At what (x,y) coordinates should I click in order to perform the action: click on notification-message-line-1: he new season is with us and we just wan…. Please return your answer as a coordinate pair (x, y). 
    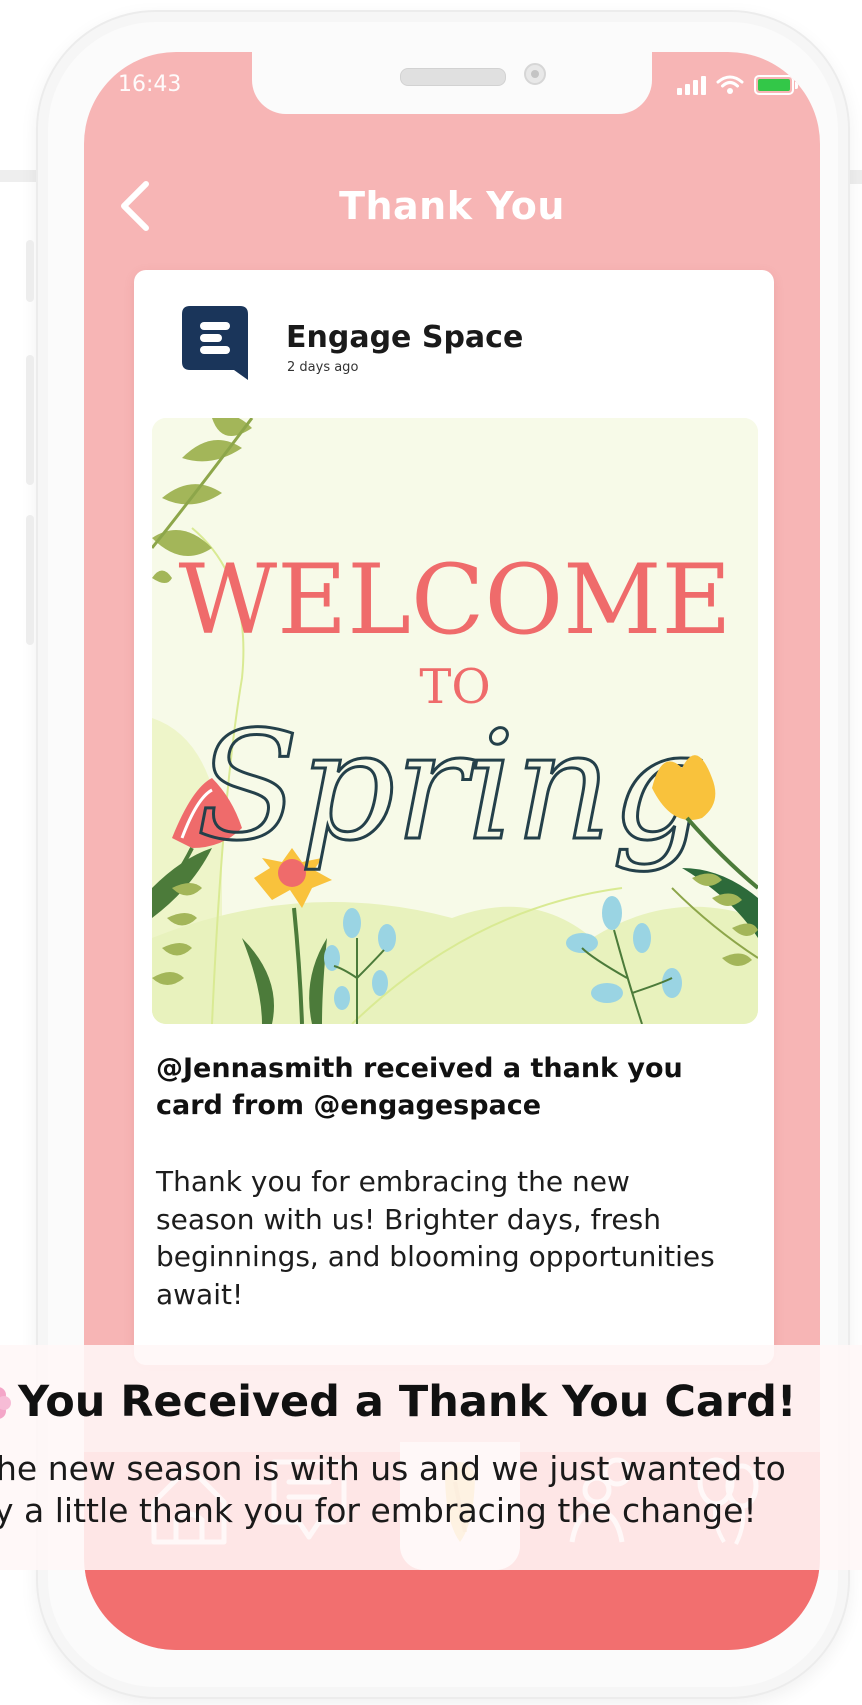
    Looking at the image, I should click on (393, 1468).